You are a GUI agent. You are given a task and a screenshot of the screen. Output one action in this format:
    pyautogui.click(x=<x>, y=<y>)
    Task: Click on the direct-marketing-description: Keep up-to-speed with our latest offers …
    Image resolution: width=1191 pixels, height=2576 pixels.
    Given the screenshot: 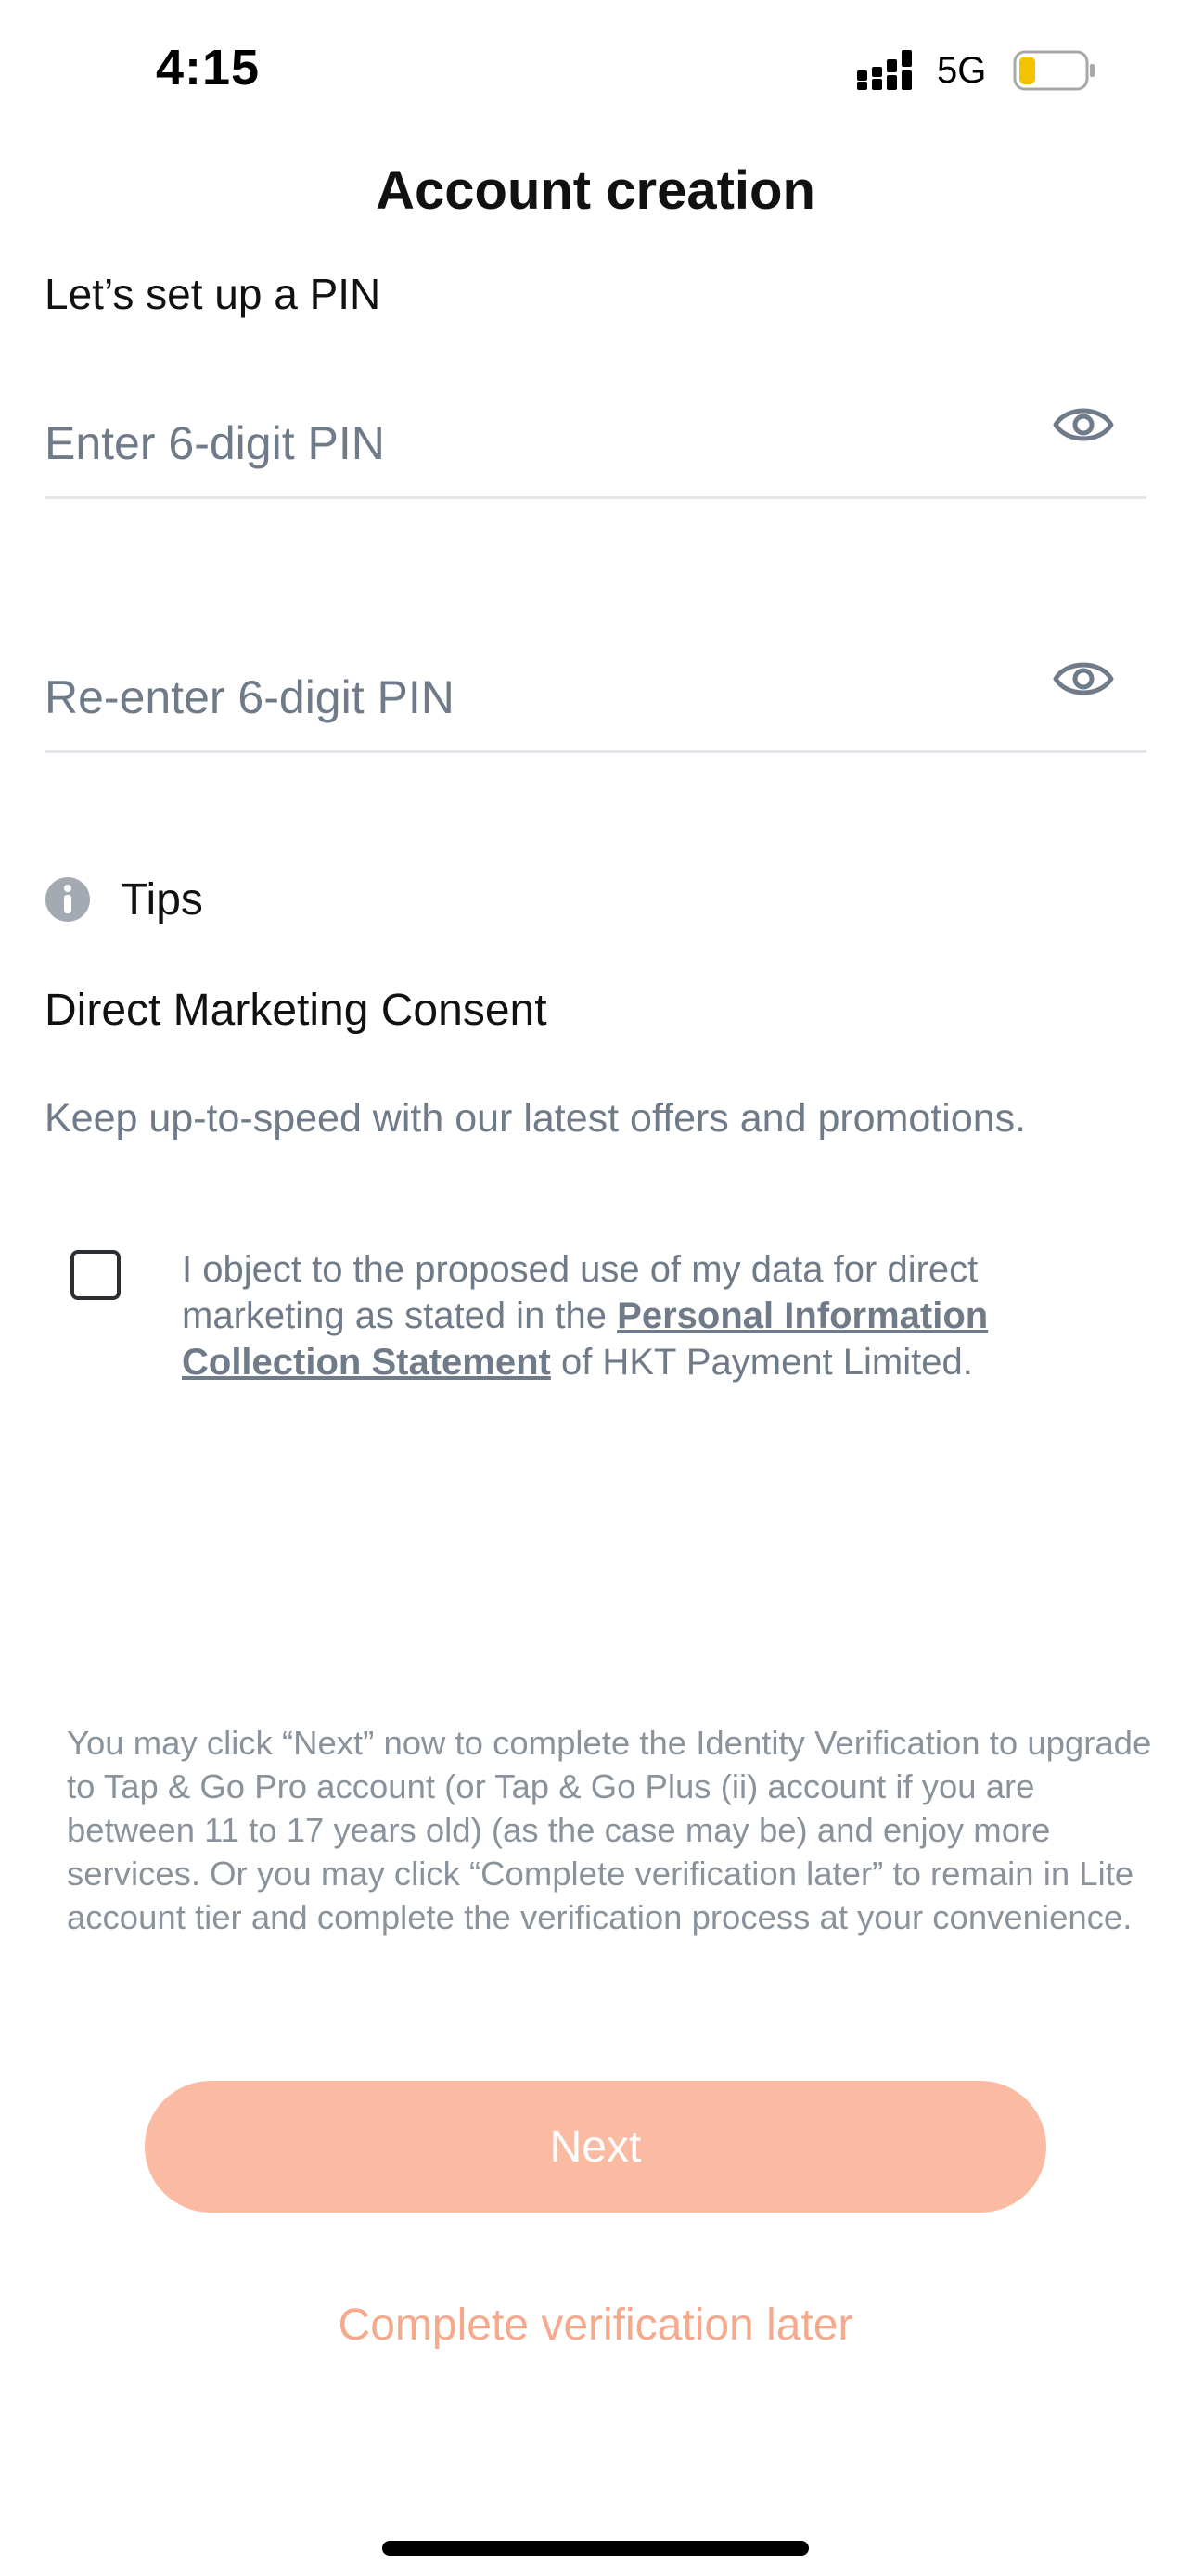 What is the action you would take?
    pyautogui.click(x=536, y=1118)
    